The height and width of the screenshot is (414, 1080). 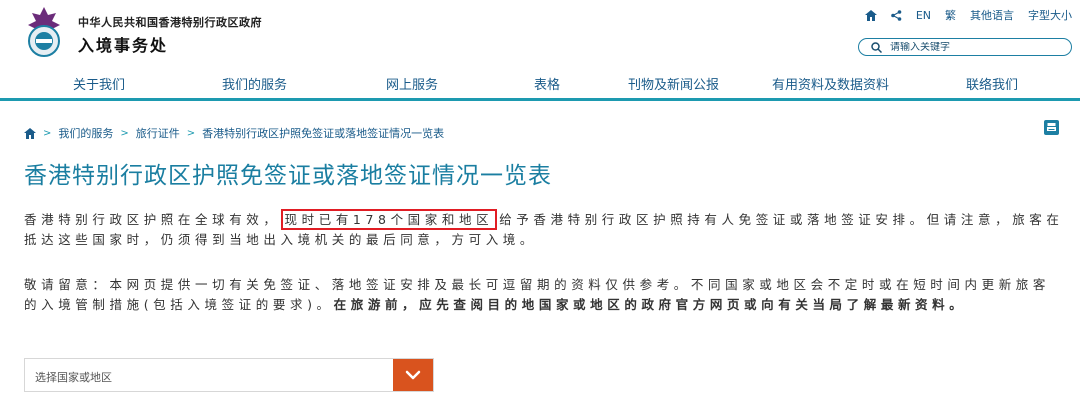 What do you see at coordinates (992, 15) in the screenshot?
I see `other-languages-link: 其他语言` at bounding box center [992, 15].